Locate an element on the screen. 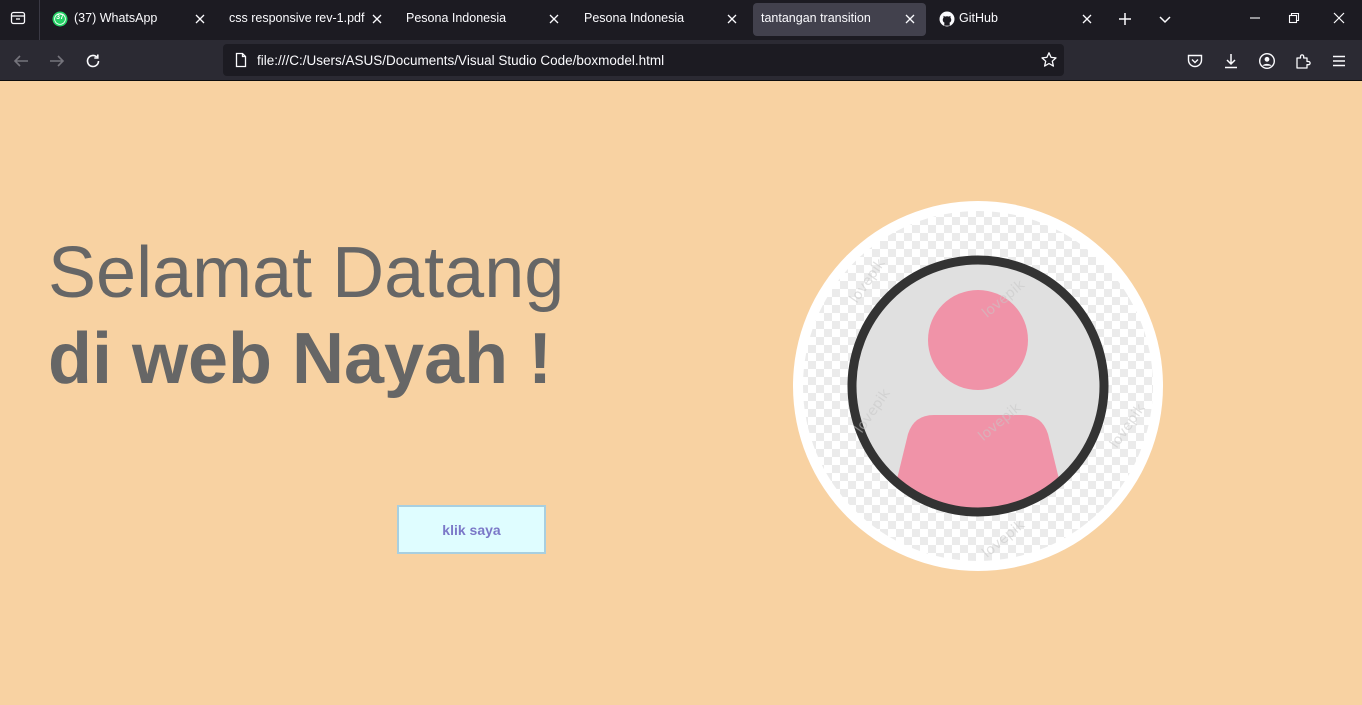  bookmark-star-icon is located at coordinates (1049, 60).